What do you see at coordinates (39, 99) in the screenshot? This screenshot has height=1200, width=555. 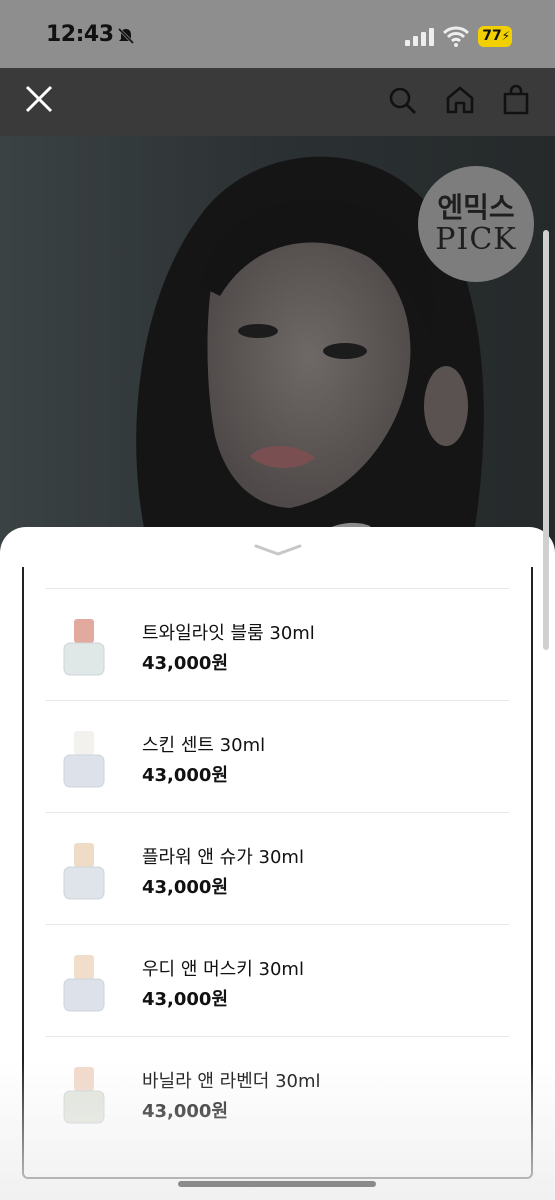 I see `close-icon` at bounding box center [39, 99].